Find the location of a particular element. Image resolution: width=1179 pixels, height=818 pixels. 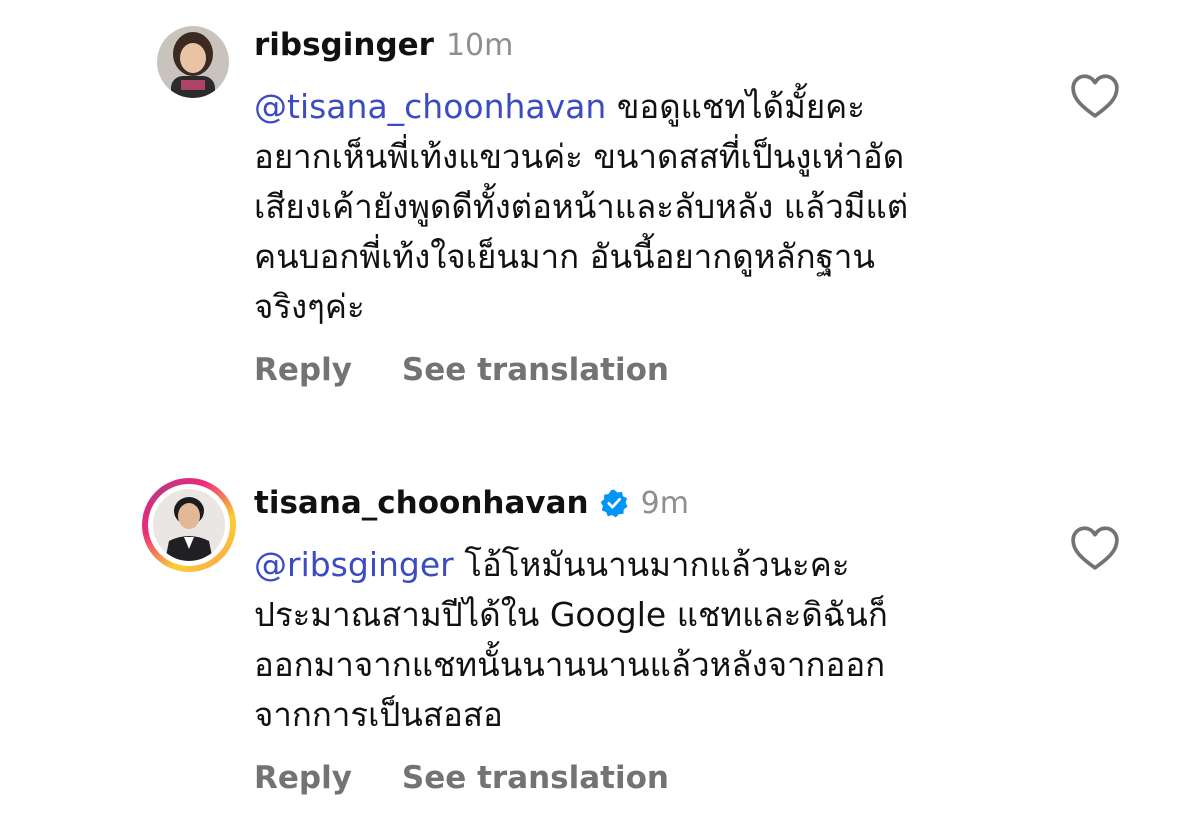

comment-line: @ribsginger โอ้โหมันนานมากแล้วนะคะ is located at coordinates (654, 565).